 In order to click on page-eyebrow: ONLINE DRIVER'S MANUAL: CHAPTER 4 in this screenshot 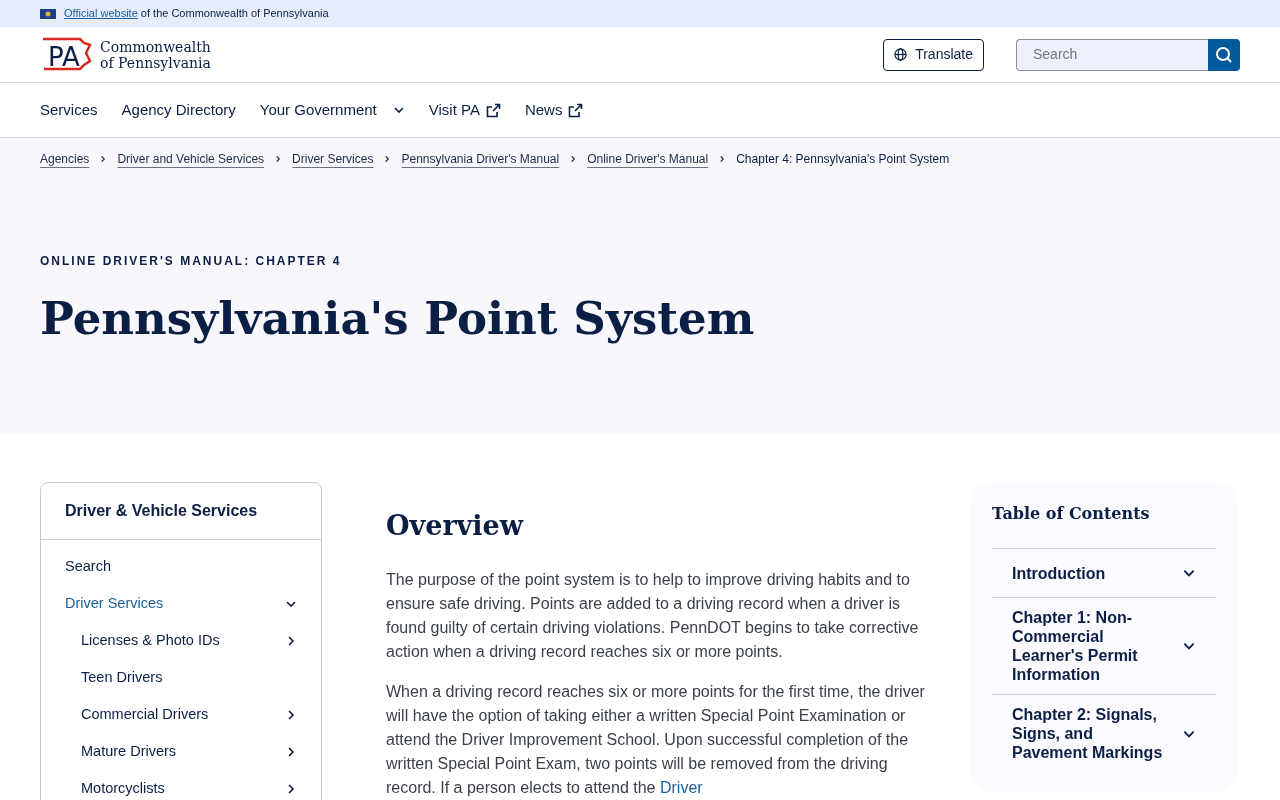, I will do `click(191, 261)`.